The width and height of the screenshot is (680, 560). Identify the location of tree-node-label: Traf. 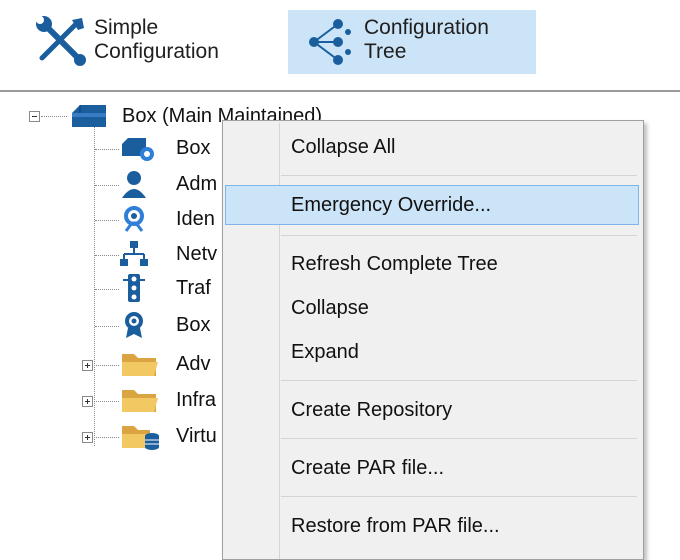
(193, 287).